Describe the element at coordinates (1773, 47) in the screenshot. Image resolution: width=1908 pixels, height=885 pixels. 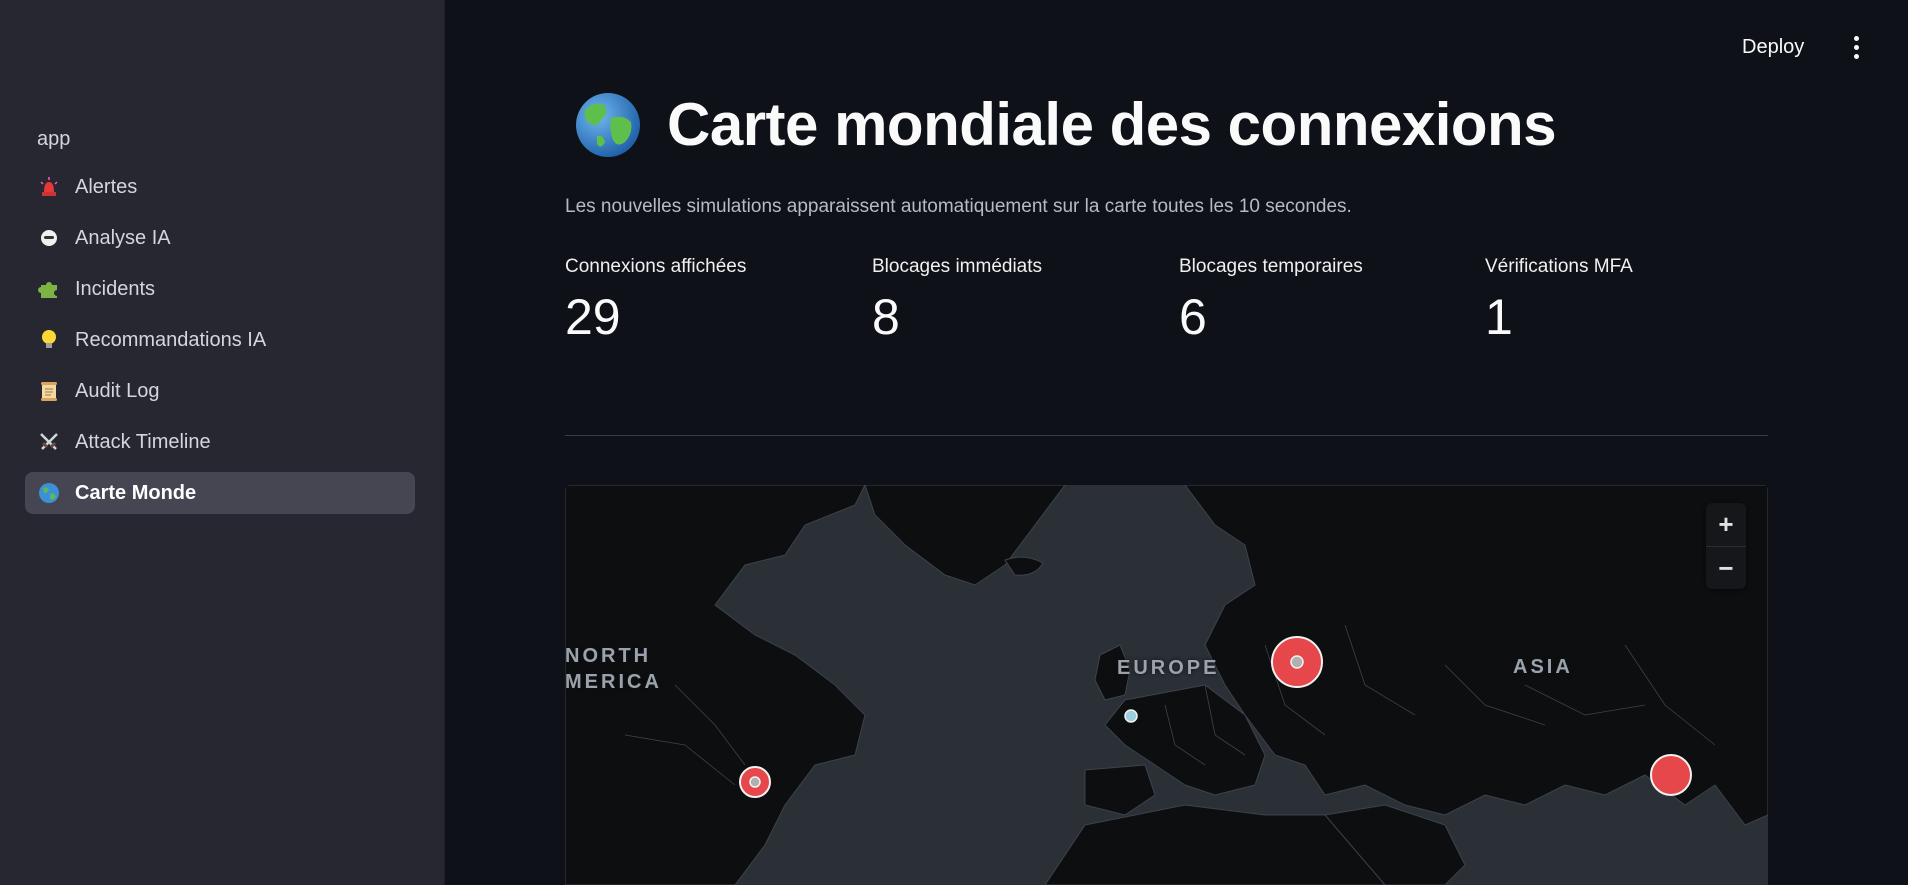
I see `deploy-button: Deploy` at that location.